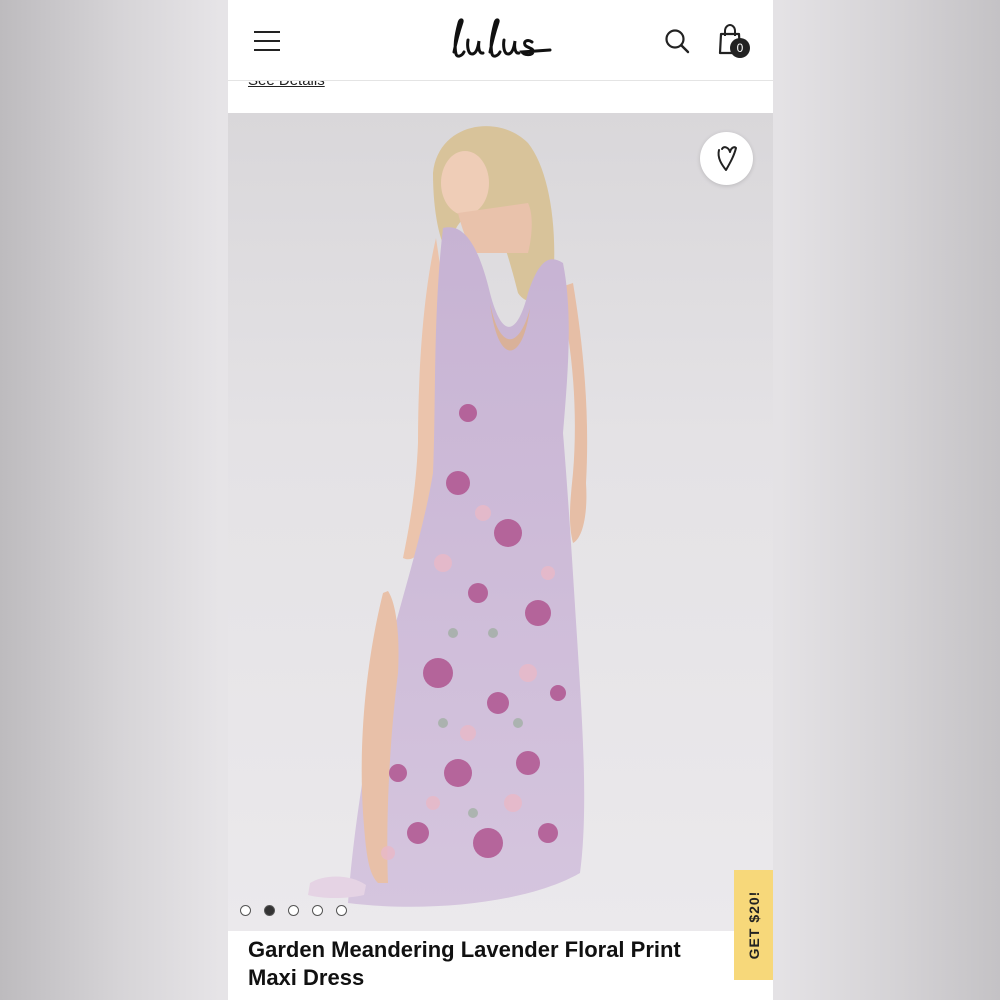  Describe the element at coordinates (500, 96) in the screenshot. I see `promo-strip: See Details` at that location.